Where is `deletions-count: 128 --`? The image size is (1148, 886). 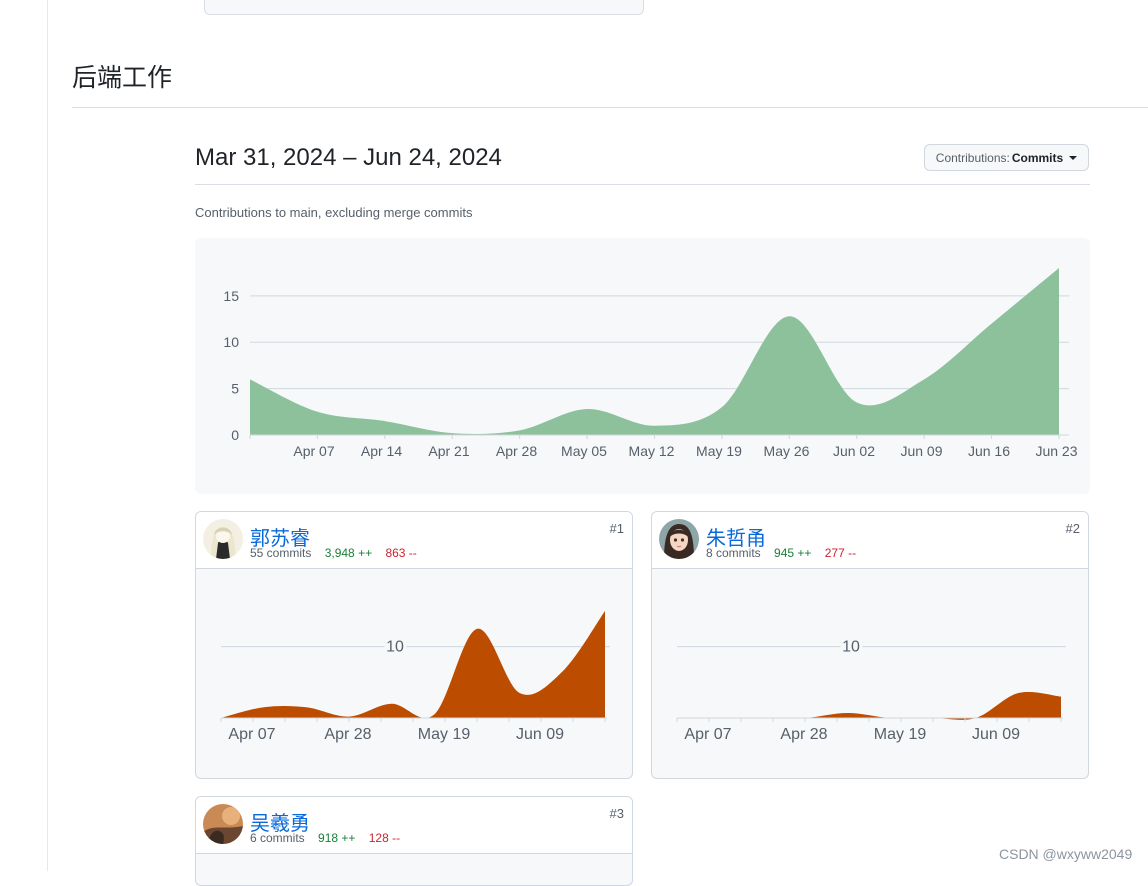 deletions-count: 128 -- is located at coordinates (384, 838).